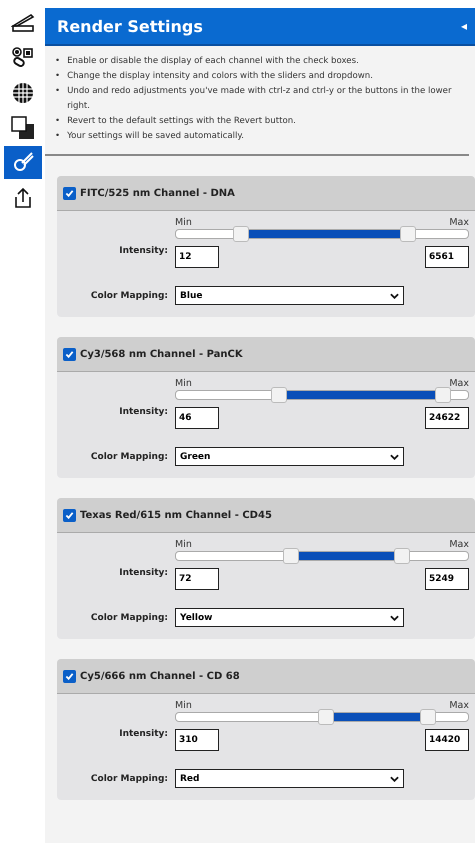 The height and width of the screenshot is (843, 475). I want to click on max-input: 5249, so click(447, 579).